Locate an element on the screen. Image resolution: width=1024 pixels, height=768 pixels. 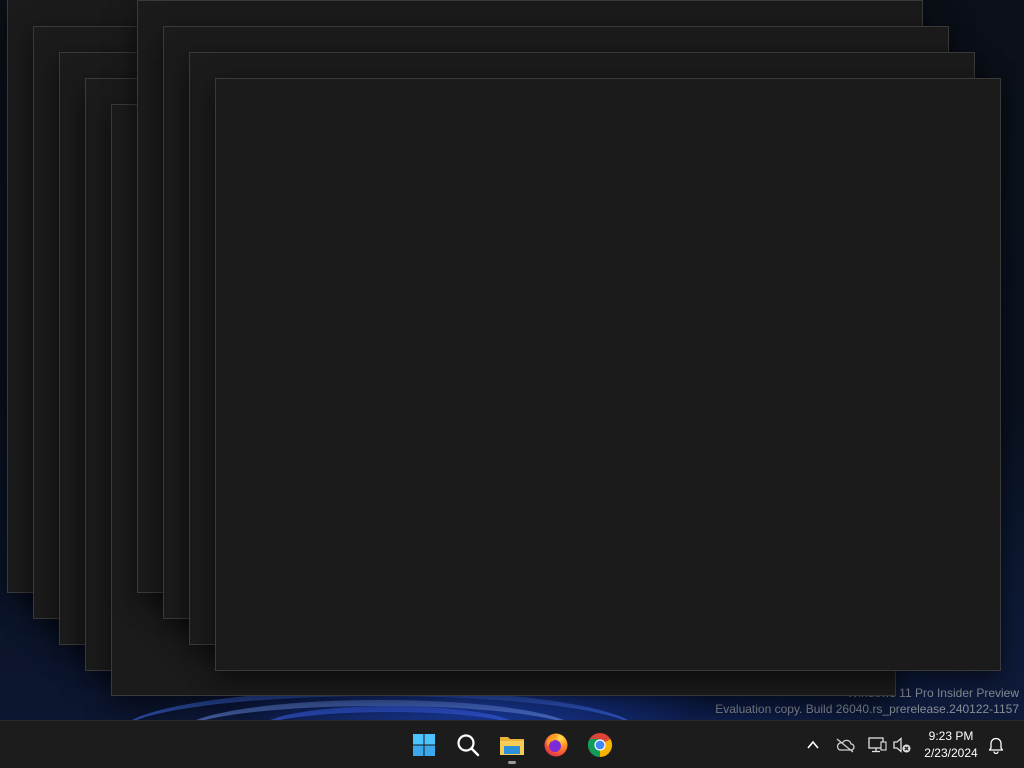
windows-logo-icon is located at coordinates (424, 745).